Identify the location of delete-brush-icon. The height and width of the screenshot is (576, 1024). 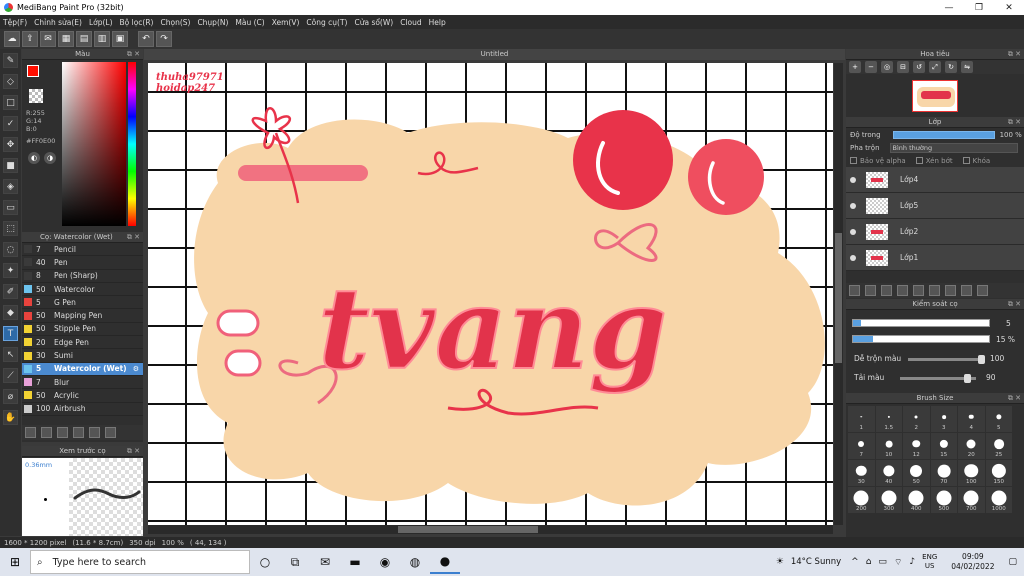
(110, 432).